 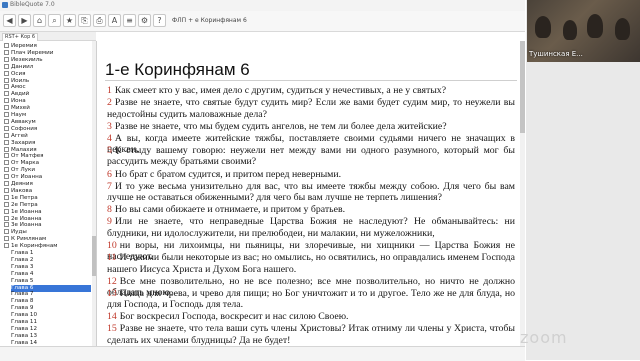 I want to click on book-label: 2е Иоанна, so click(x=26, y=218).